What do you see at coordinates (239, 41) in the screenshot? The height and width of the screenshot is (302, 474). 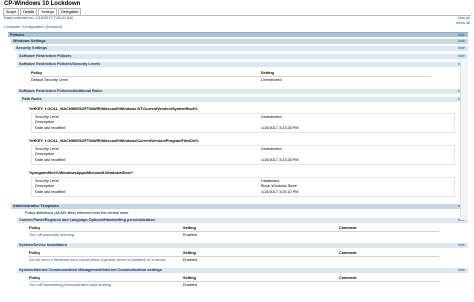 I see `section-windows-settings: Windows Settings hide` at bounding box center [239, 41].